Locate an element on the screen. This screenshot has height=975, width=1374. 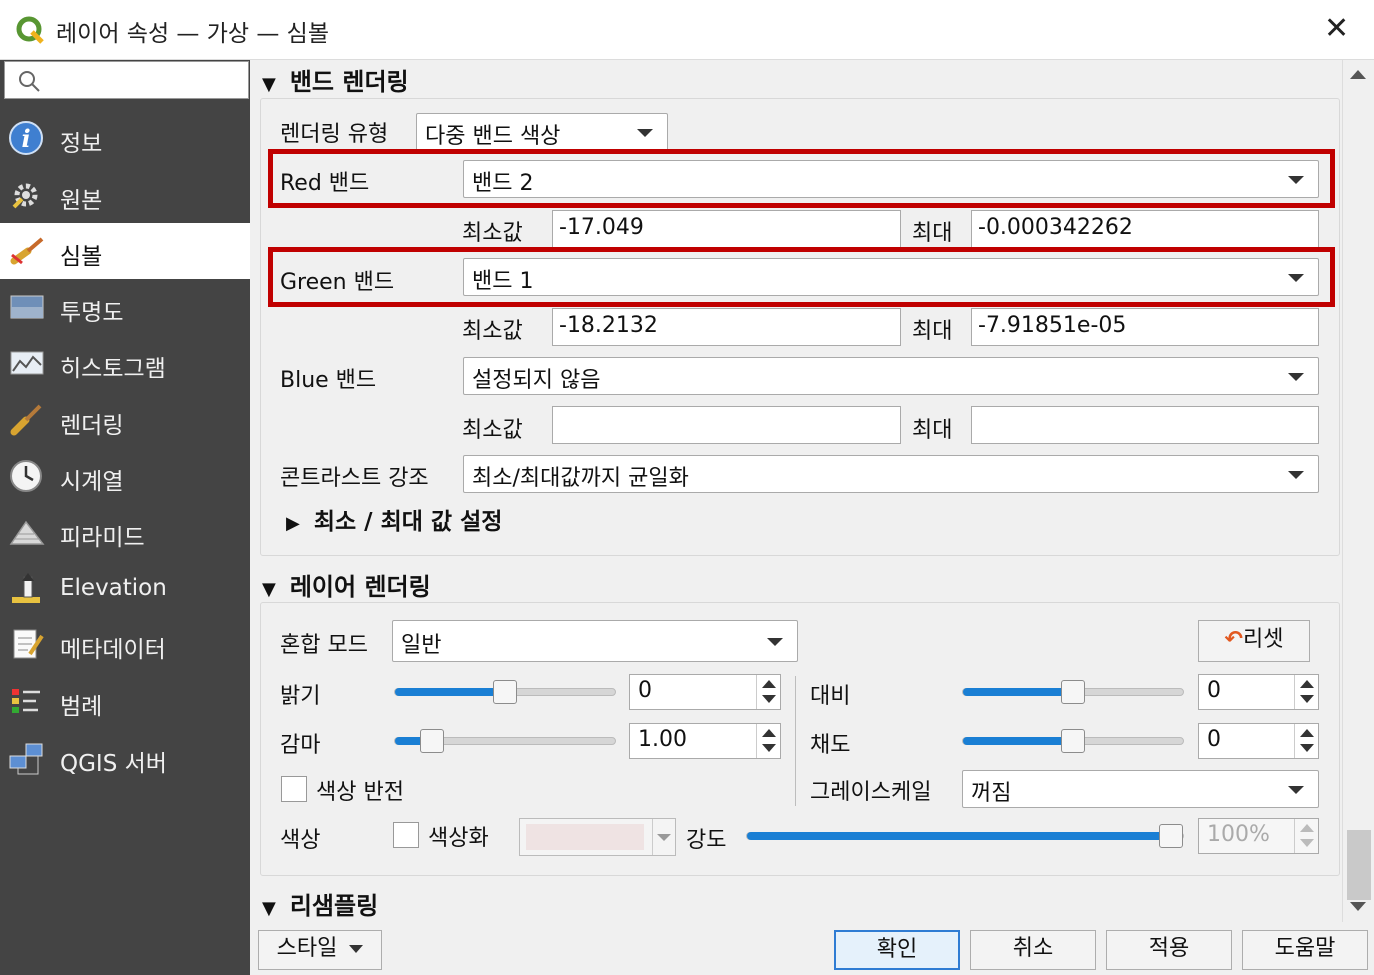
red-band-select: 밴드 2 is located at coordinates (891, 179).